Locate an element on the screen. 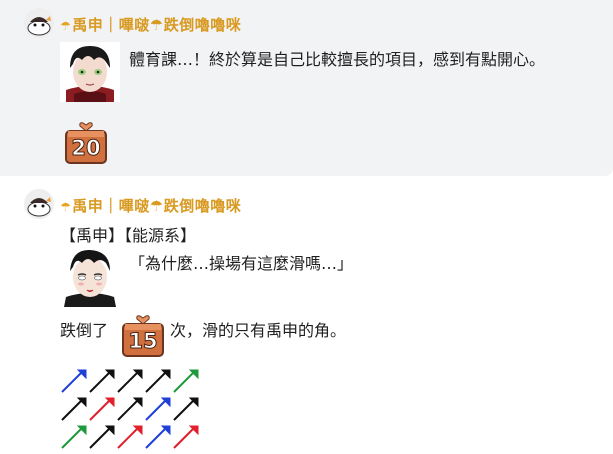 This screenshot has height=454, width=613. result-text-after: 次，滑的只有禹申的角。 is located at coordinates (258, 330).